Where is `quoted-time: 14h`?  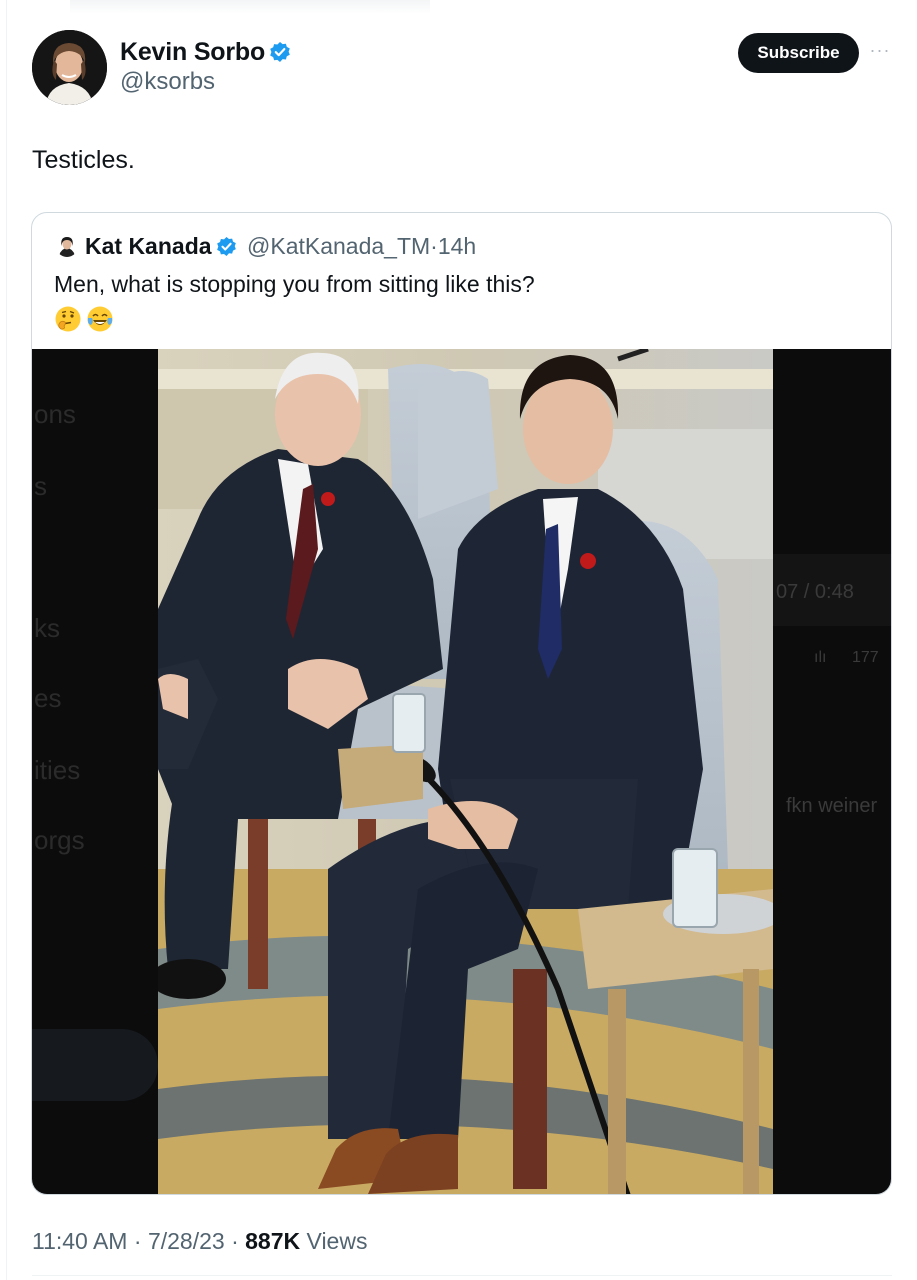 quoted-time: 14h is located at coordinates (457, 246).